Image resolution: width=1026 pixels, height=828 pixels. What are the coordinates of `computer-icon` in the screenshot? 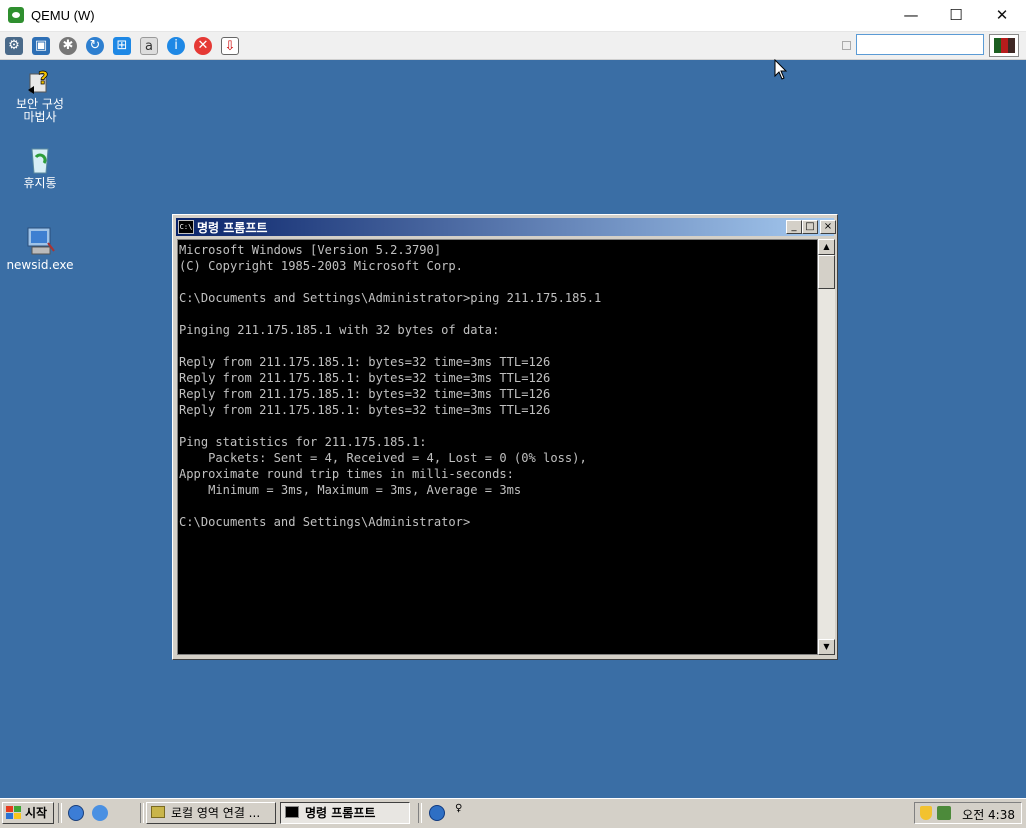 It's located at (40, 241).